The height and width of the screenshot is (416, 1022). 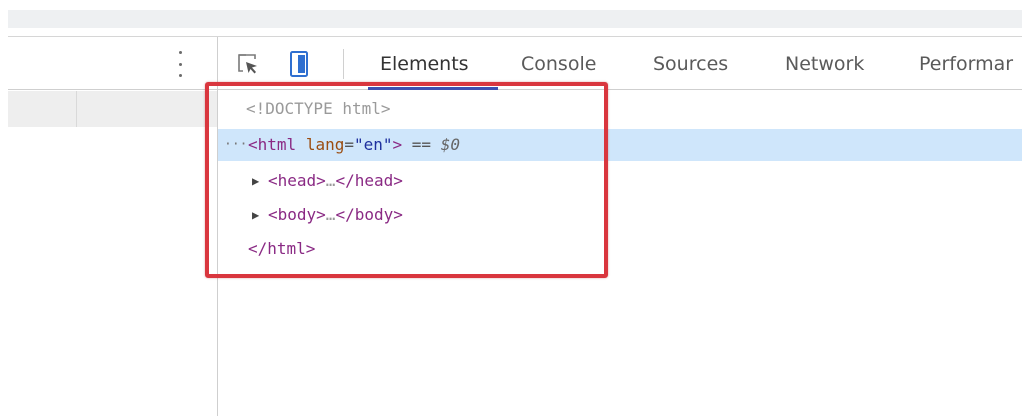 What do you see at coordinates (299, 64) in the screenshot?
I see `device-toolbar-icon` at bounding box center [299, 64].